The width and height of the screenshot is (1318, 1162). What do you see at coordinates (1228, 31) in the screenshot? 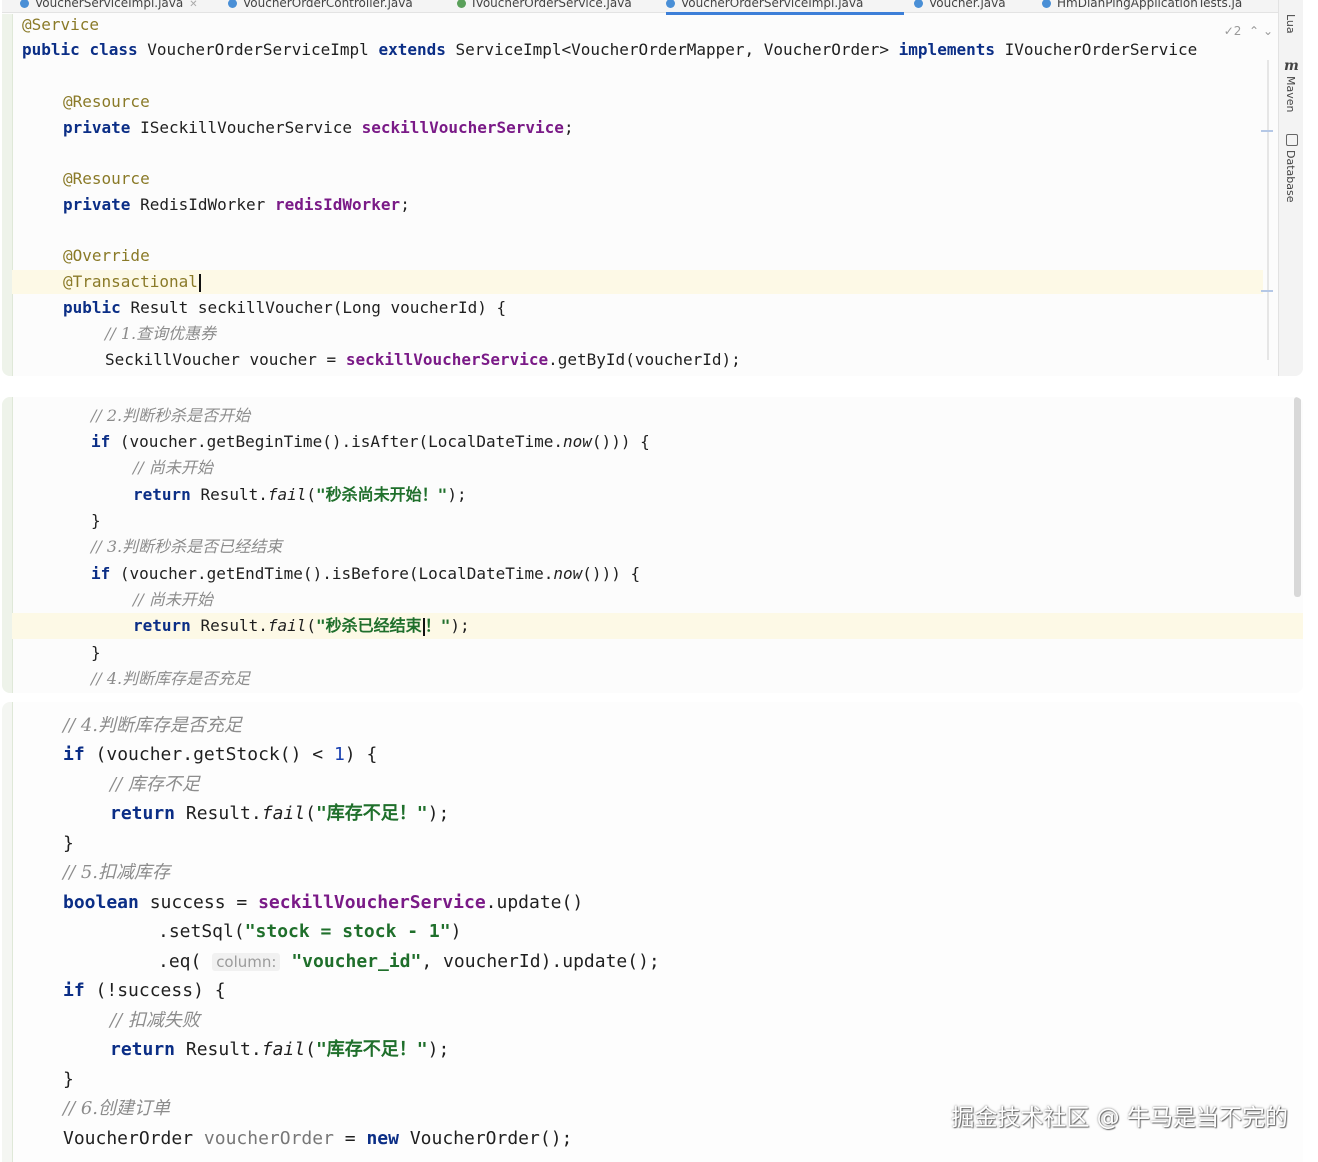
I see `check-icon: ✓` at bounding box center [1228, 31].